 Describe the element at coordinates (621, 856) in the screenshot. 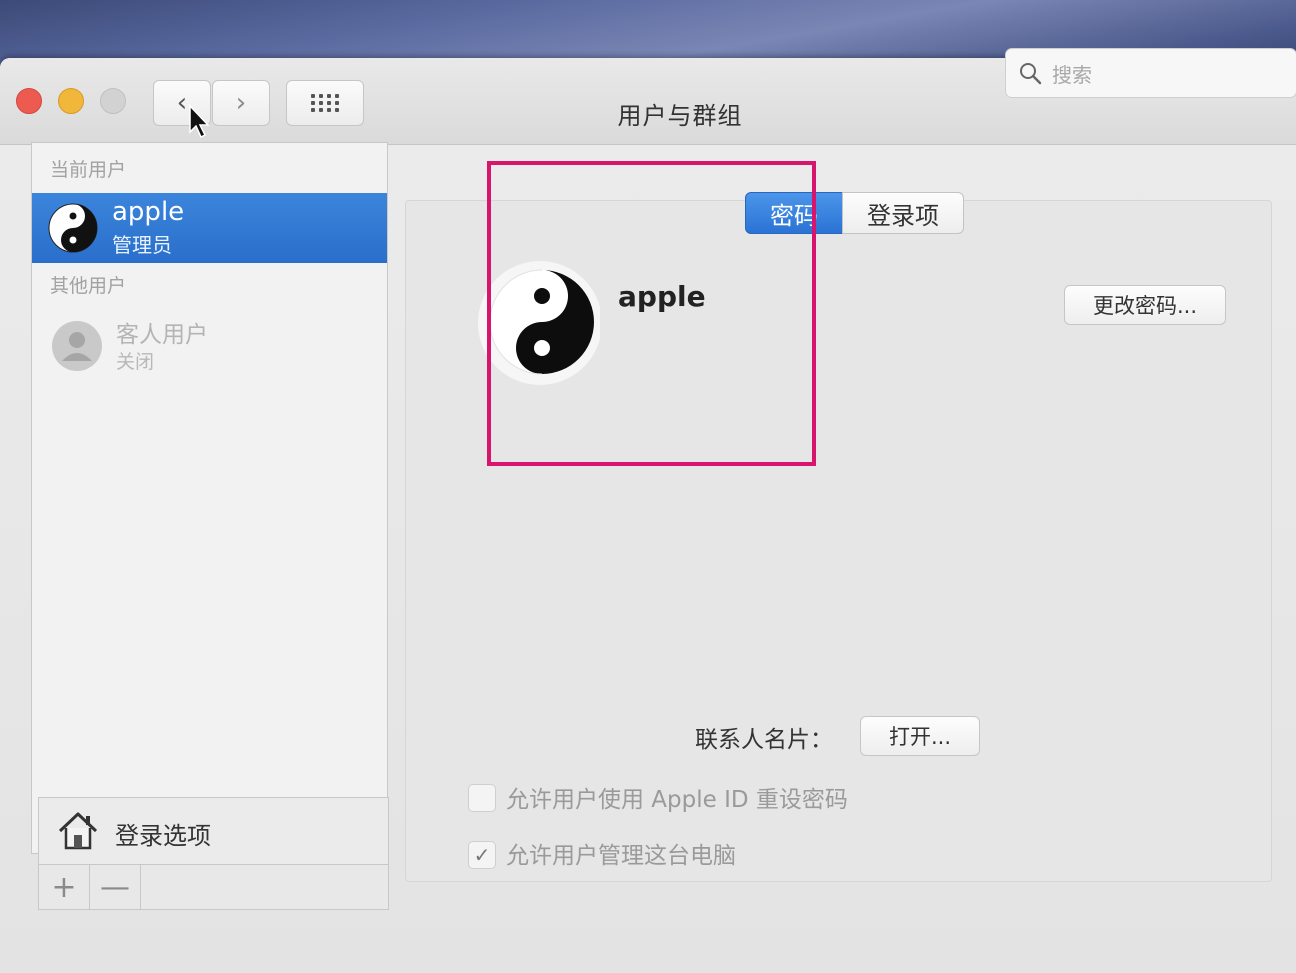

I see `allow-admin-label: 允许用户管理这台电脑` at that location.